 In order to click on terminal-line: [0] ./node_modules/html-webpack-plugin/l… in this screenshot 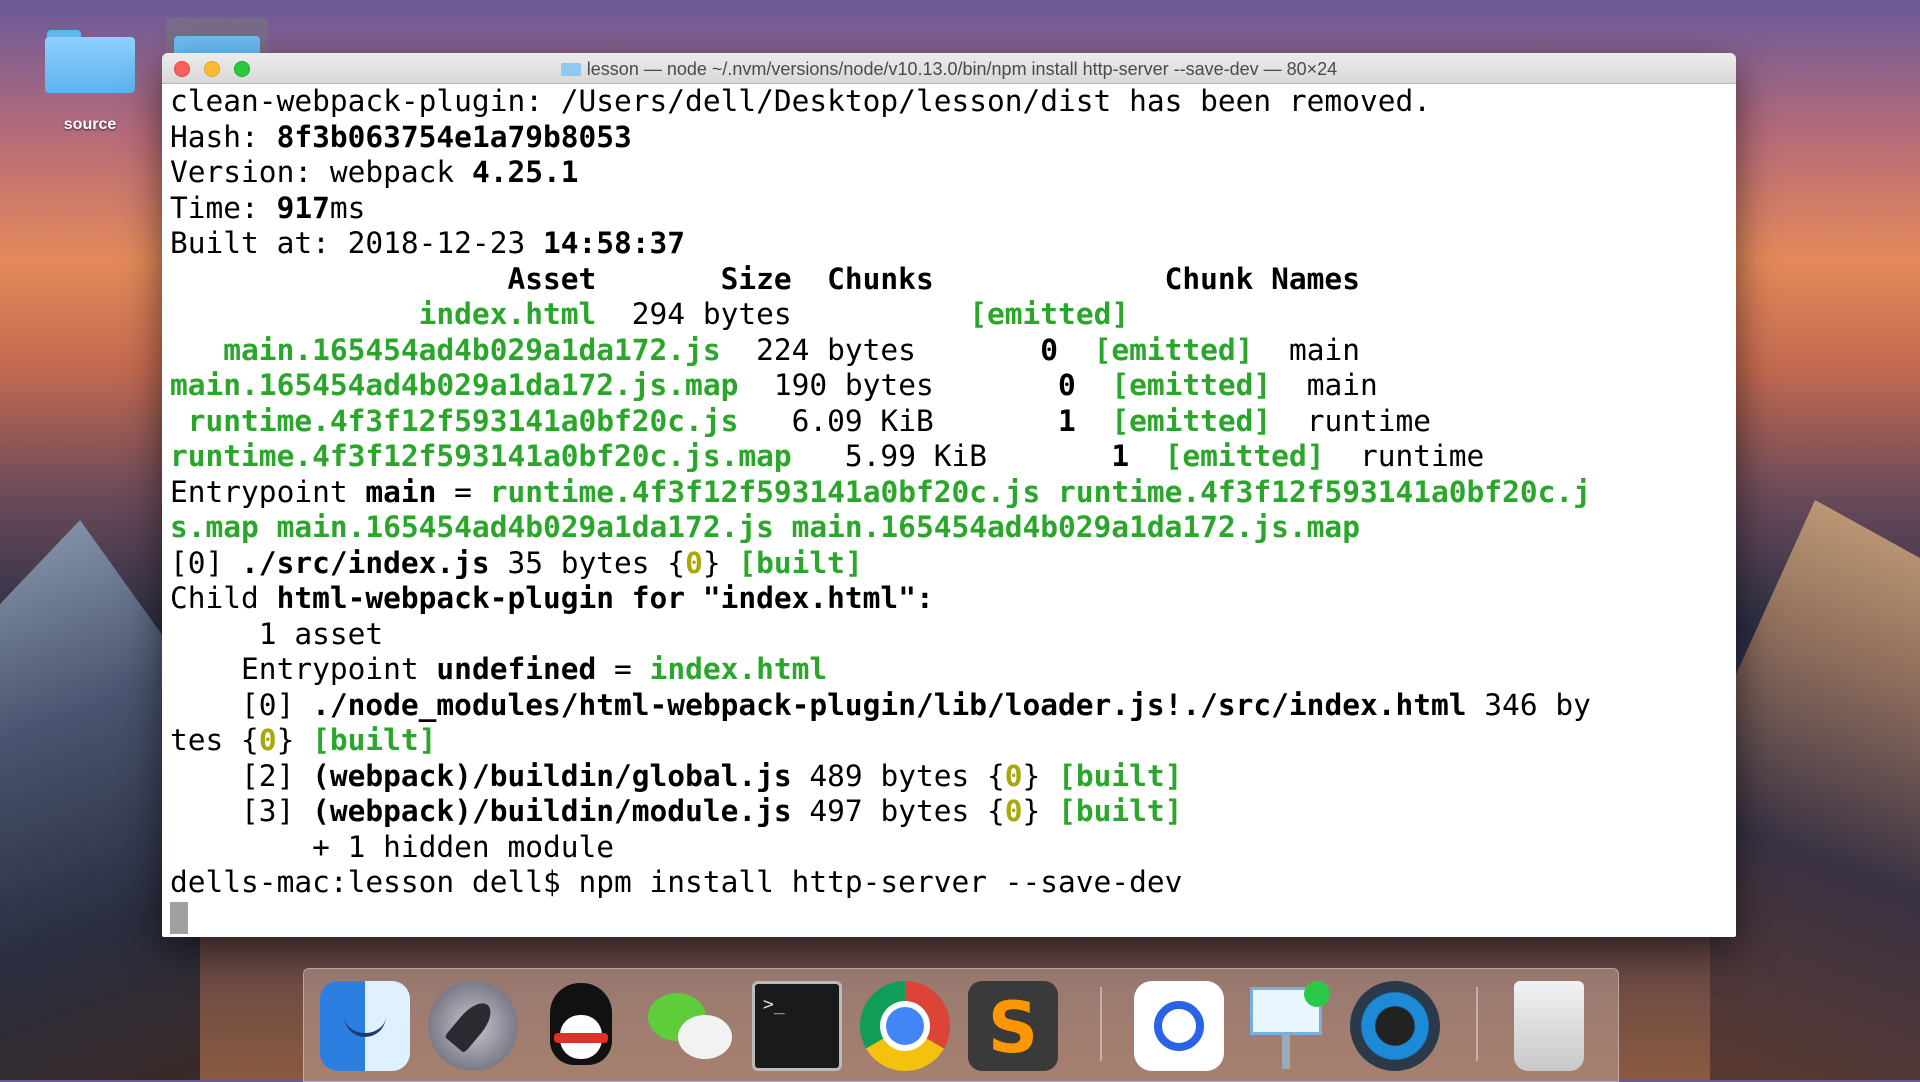, I will do `click(880, 704)`.